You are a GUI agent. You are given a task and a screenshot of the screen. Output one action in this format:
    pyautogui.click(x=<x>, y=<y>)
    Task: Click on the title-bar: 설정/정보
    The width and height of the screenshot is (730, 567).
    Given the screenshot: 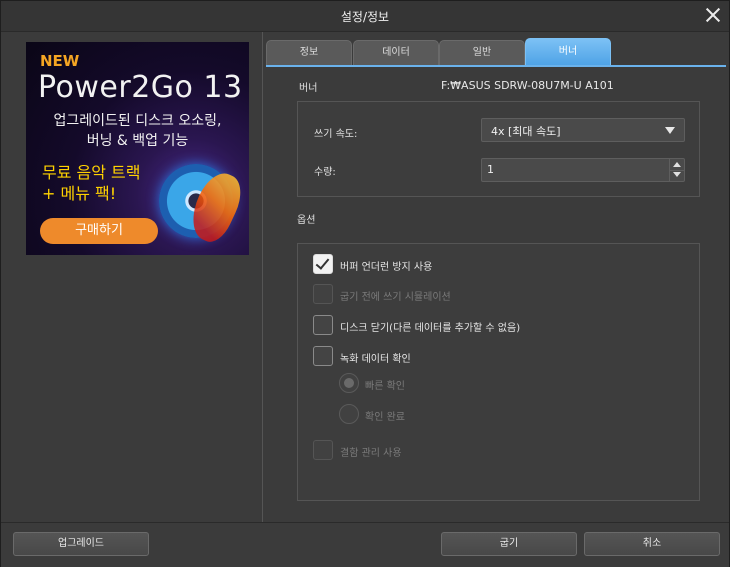 What is the action you would take?
    pyautogui.click(x=365, y=16)
    